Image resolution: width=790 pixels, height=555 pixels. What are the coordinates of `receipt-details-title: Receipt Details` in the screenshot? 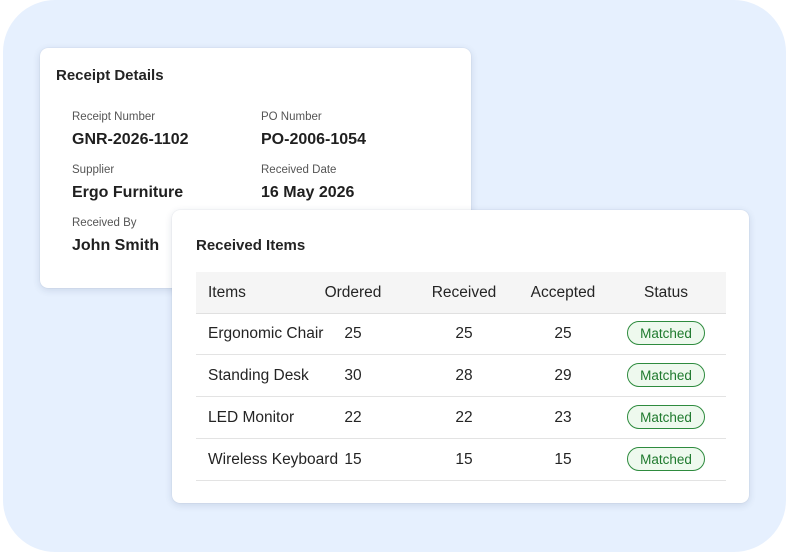 It's located at (110, 75).